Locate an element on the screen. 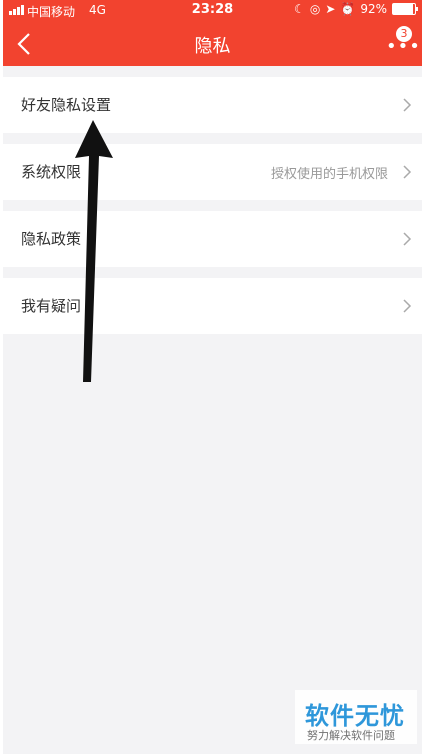 This screenshot has width=425, height=754. row-label: 隐私政策 is located at coordinates (51, 239).